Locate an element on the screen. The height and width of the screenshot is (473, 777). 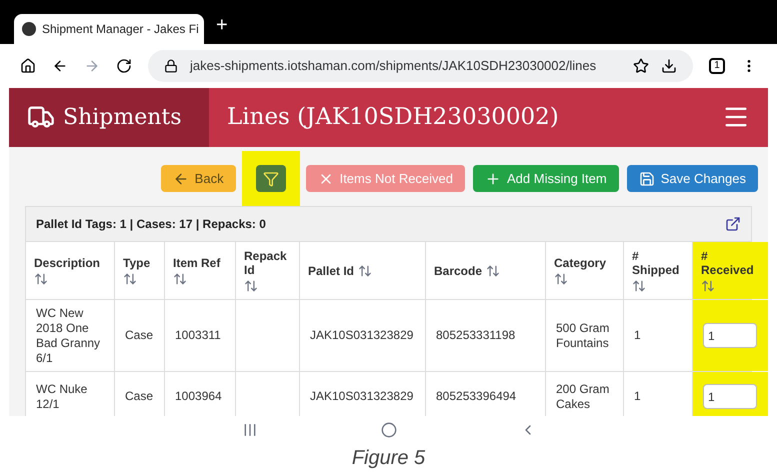
app-logo-icon is located at coordinates (29, 29).